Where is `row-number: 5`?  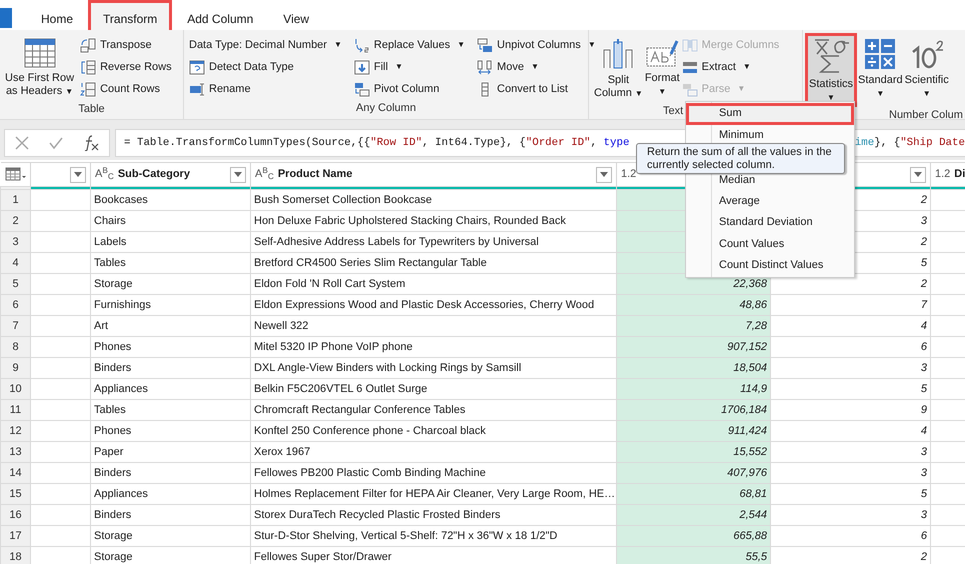
row-number: 5 is located at coordinates (15, 284).